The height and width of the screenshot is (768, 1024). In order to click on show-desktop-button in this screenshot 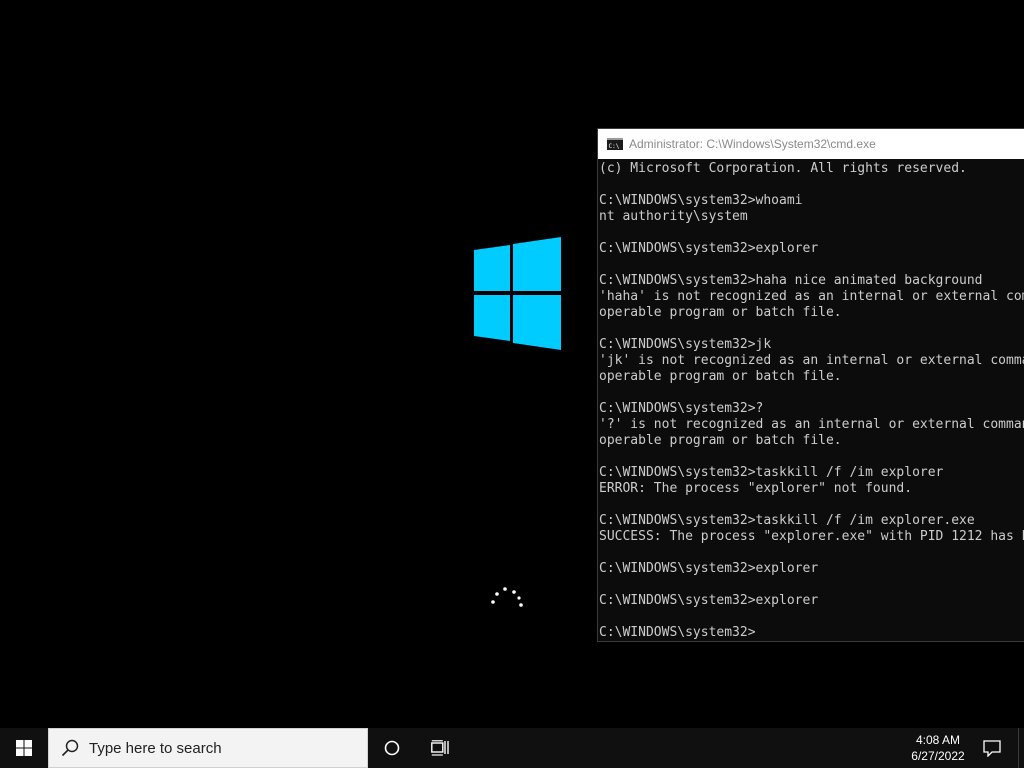, I will do `click(1021, 748)`.